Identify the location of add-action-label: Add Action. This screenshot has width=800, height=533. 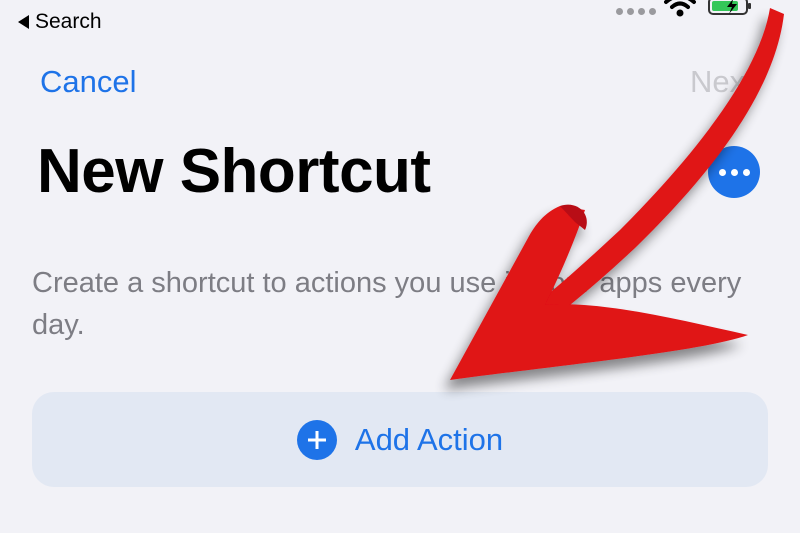
(429, 439).